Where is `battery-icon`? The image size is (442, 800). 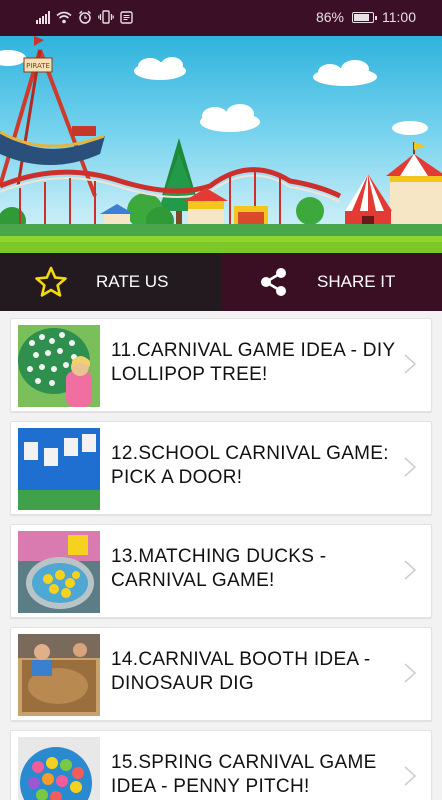
battery-icon is located at coordinates (364, 17).